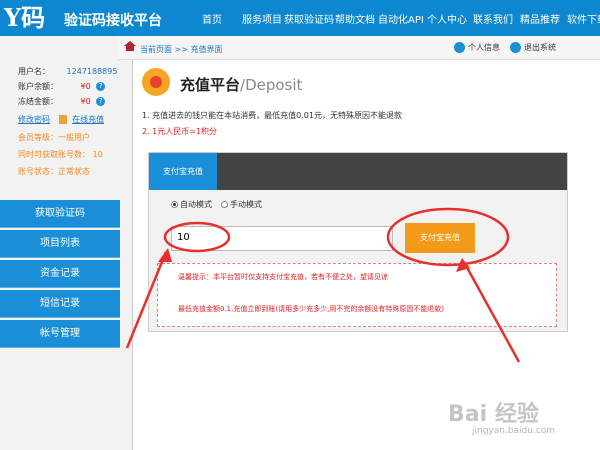  I want to click on personal-info-link: 个人信息, so click(477, 47).